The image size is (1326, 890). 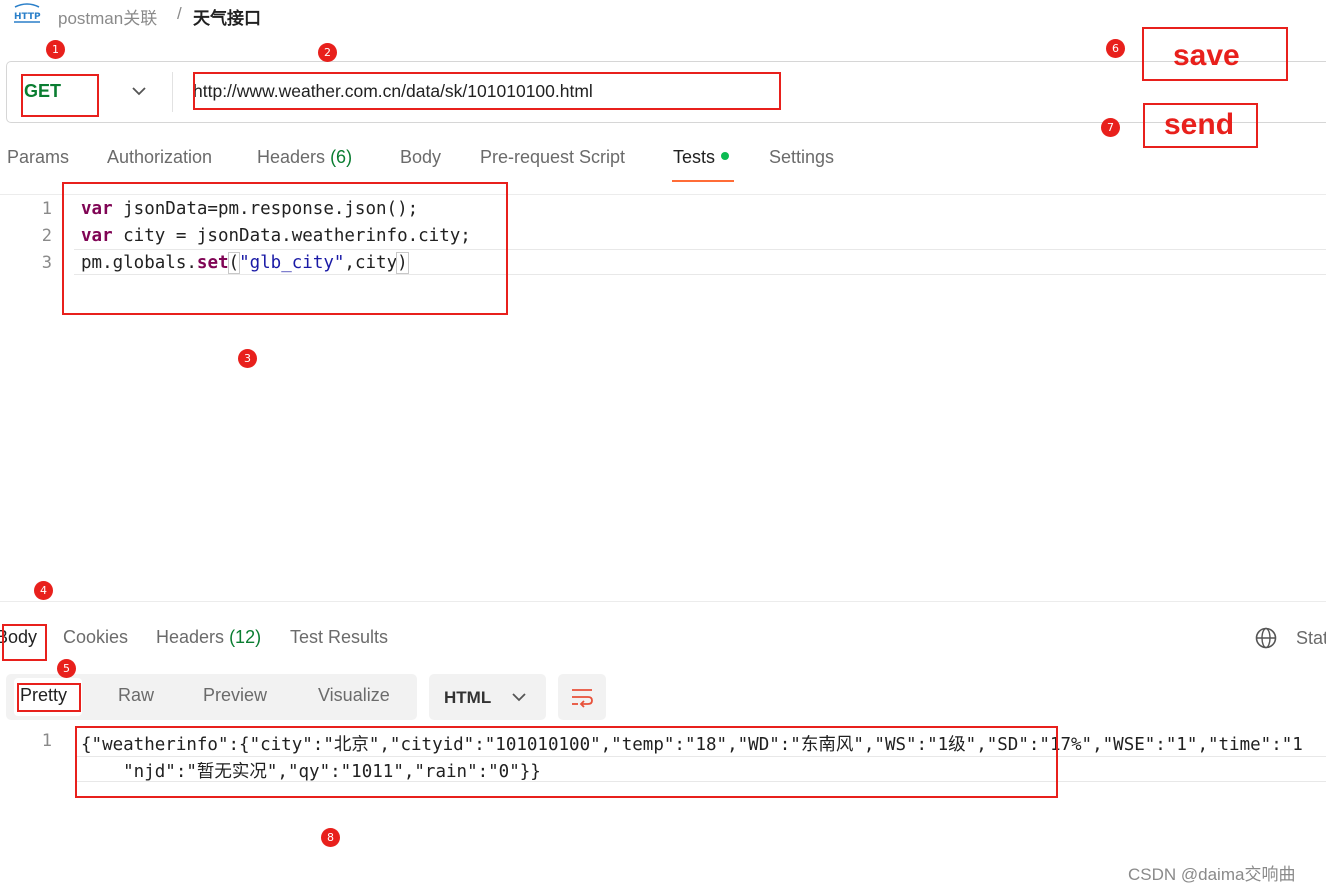 I want to click on response-divider, so click(x=663, y=601).